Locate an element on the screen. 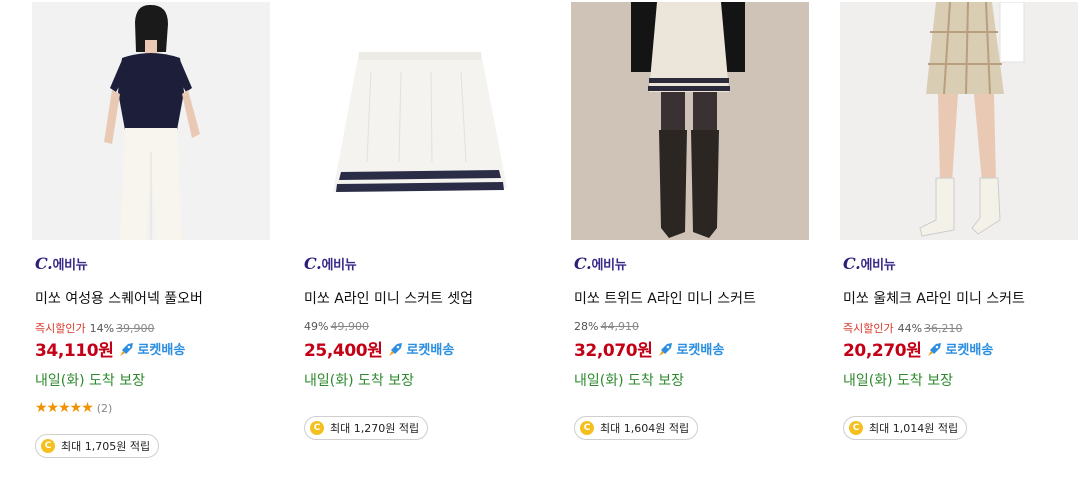  cashback-badge: C 최대 1,014원 적립 is located at coordinates (905, 428).